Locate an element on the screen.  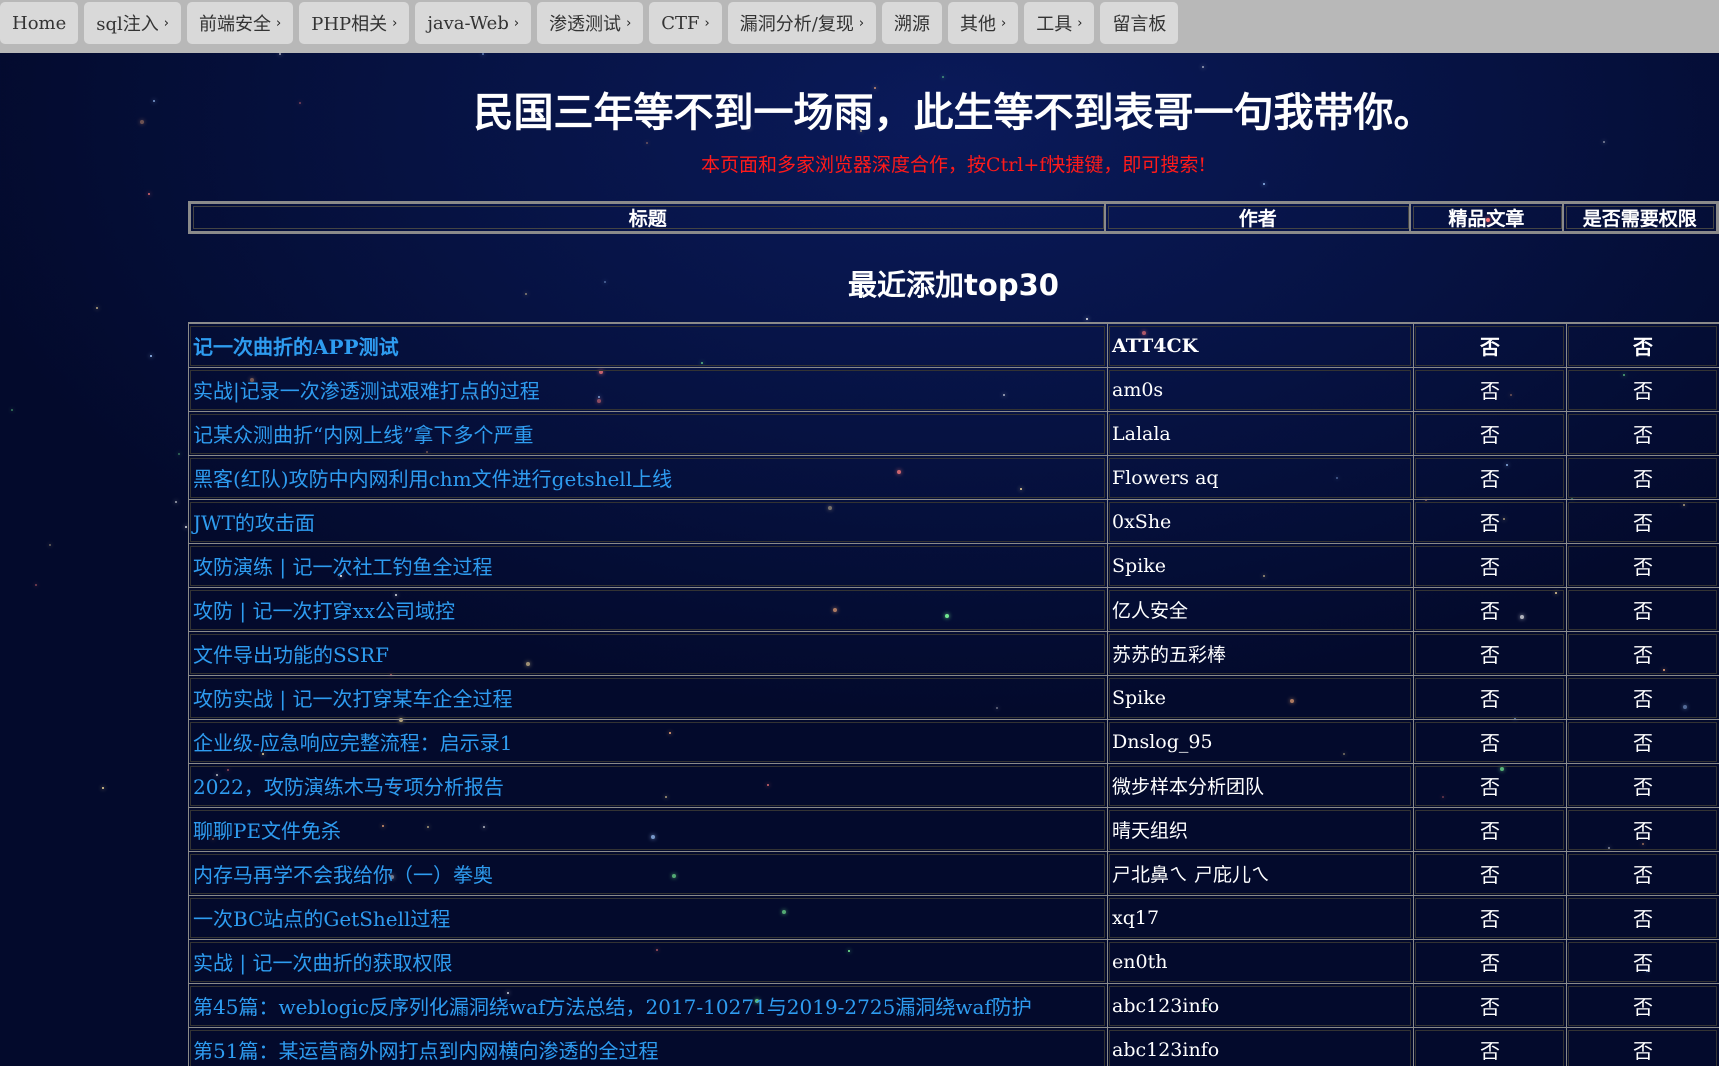
article-title-cell: 黑客(红队)攻防中内网利用chm文件进行getshell上线 is located at coordinates (647, 478).